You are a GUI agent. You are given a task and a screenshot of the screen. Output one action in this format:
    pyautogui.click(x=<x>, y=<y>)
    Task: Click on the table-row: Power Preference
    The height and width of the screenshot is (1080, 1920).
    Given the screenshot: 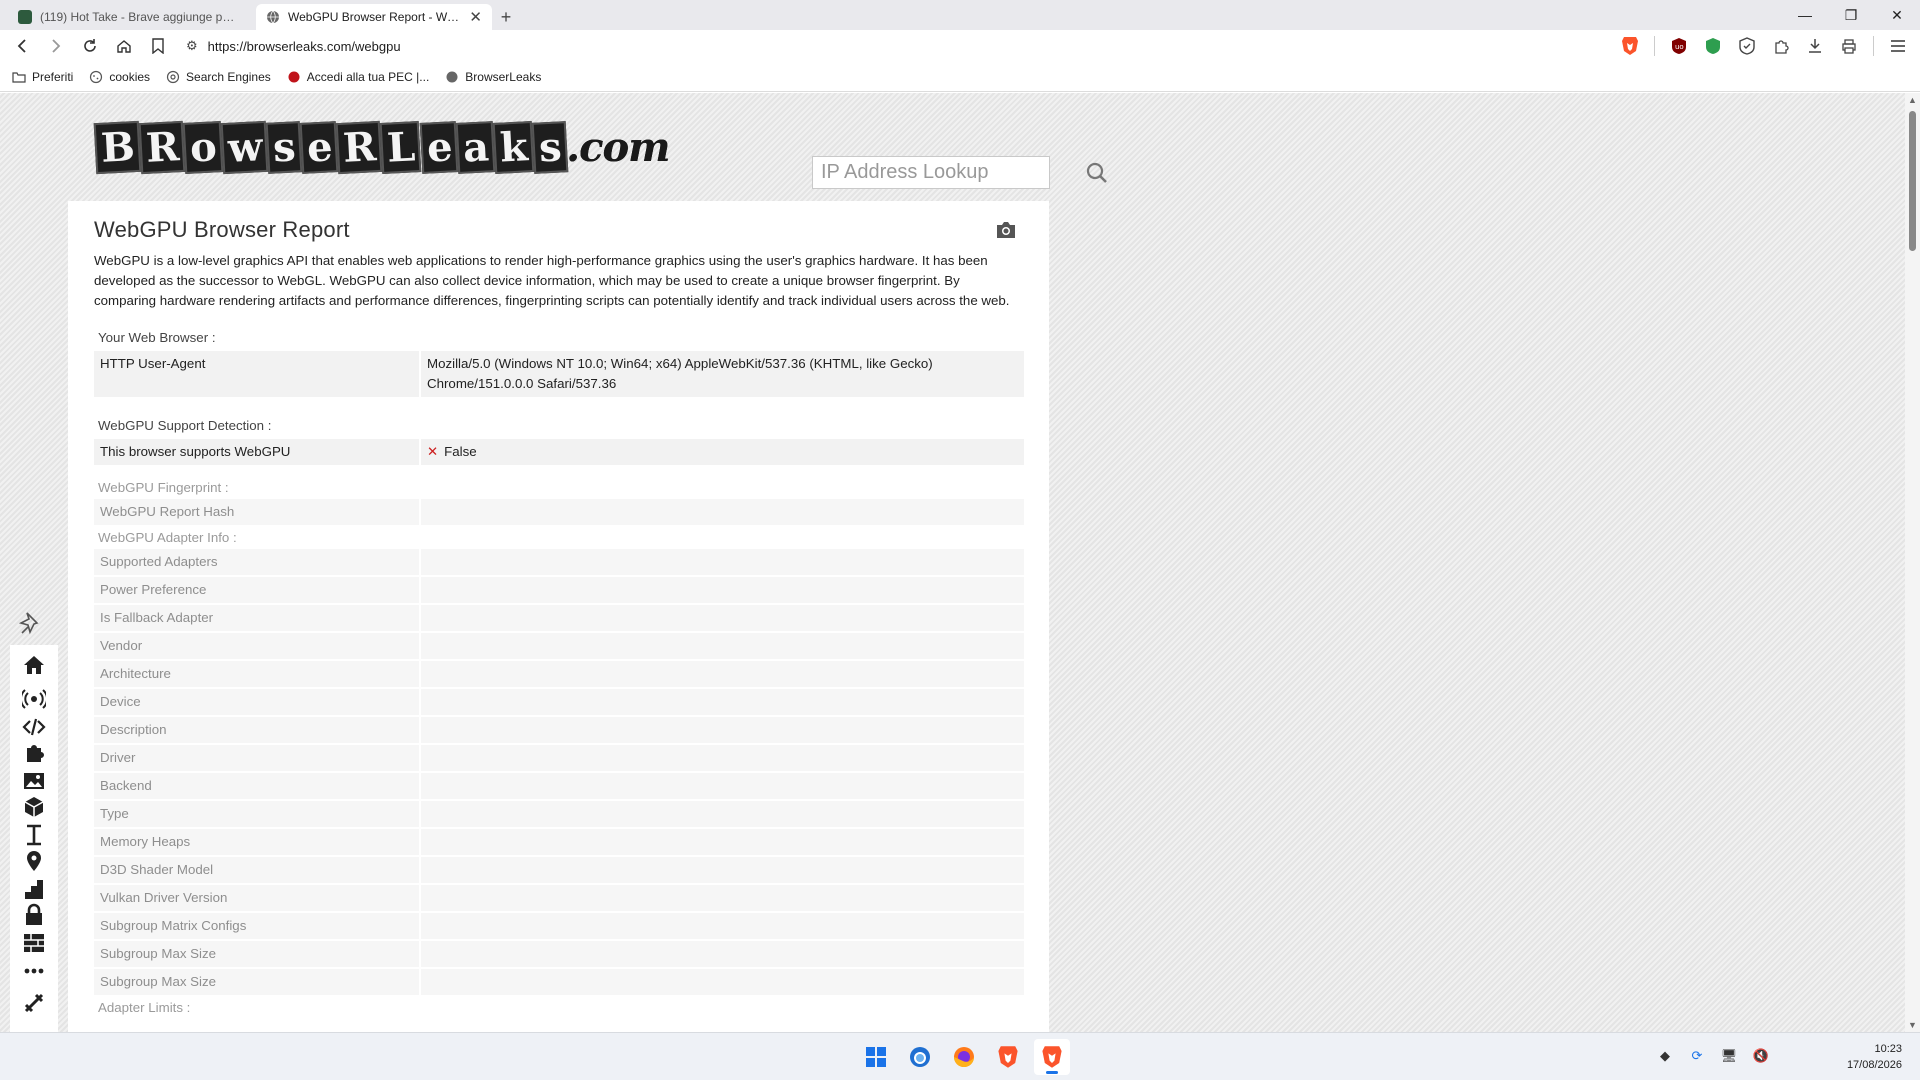 What is the action you would take?
    pyautogui.click(x=559, y=591)
    